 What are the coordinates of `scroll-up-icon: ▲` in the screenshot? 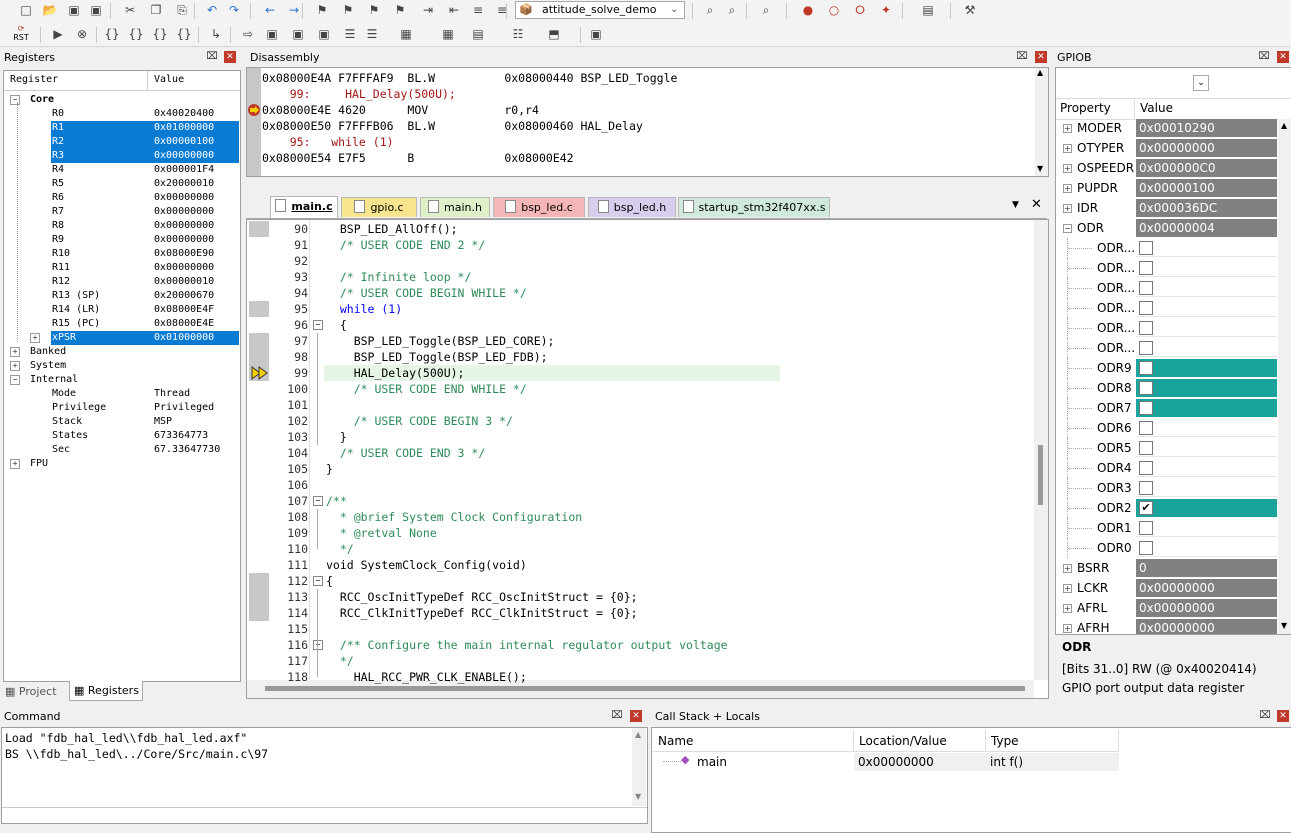 It's located at (1284, 125).